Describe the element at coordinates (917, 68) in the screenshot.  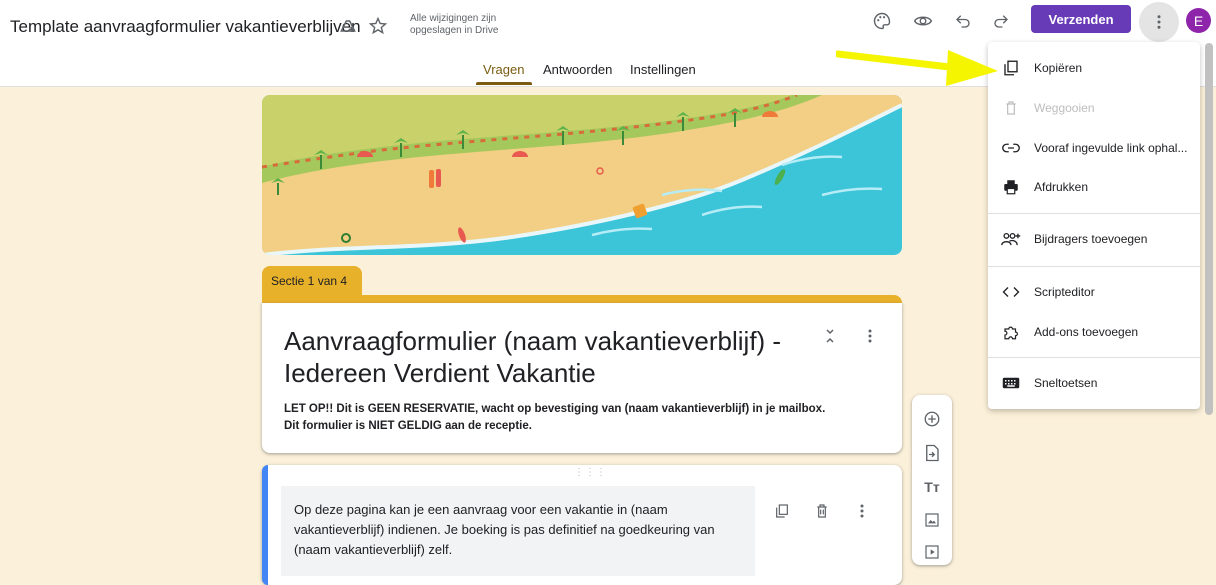
I see `annotation-arrow-icon` at that location.